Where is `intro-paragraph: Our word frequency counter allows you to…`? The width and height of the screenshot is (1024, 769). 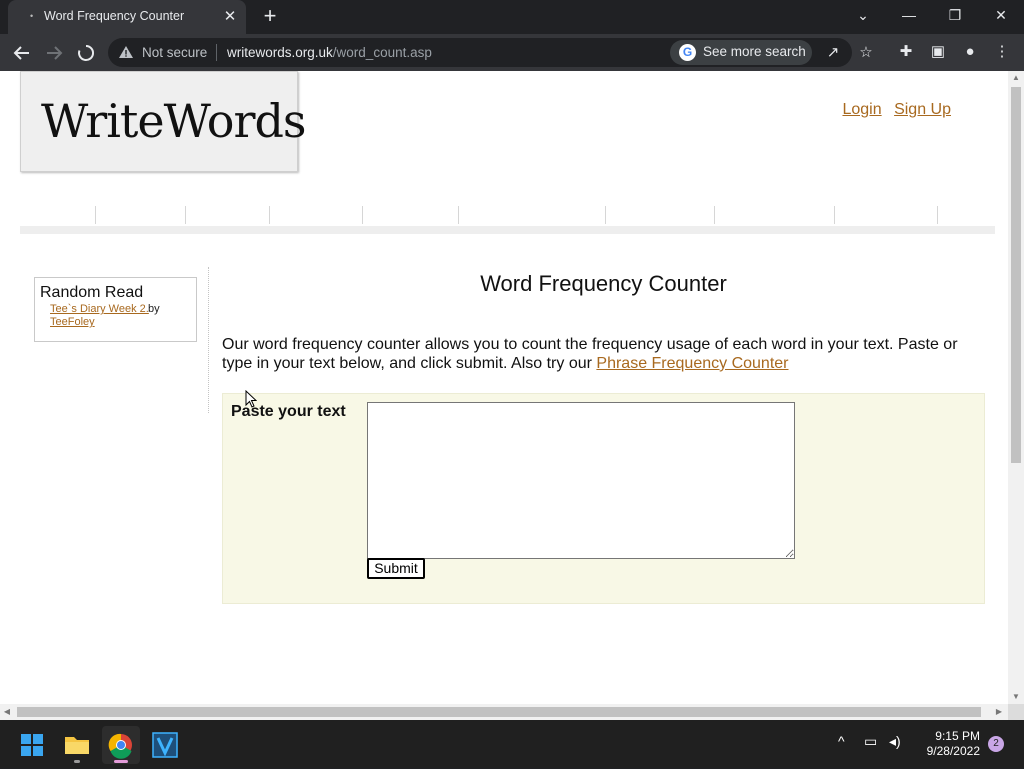
intro-paragraph: Our word frequency counter allows you to… is located at coordinates (602, 354).